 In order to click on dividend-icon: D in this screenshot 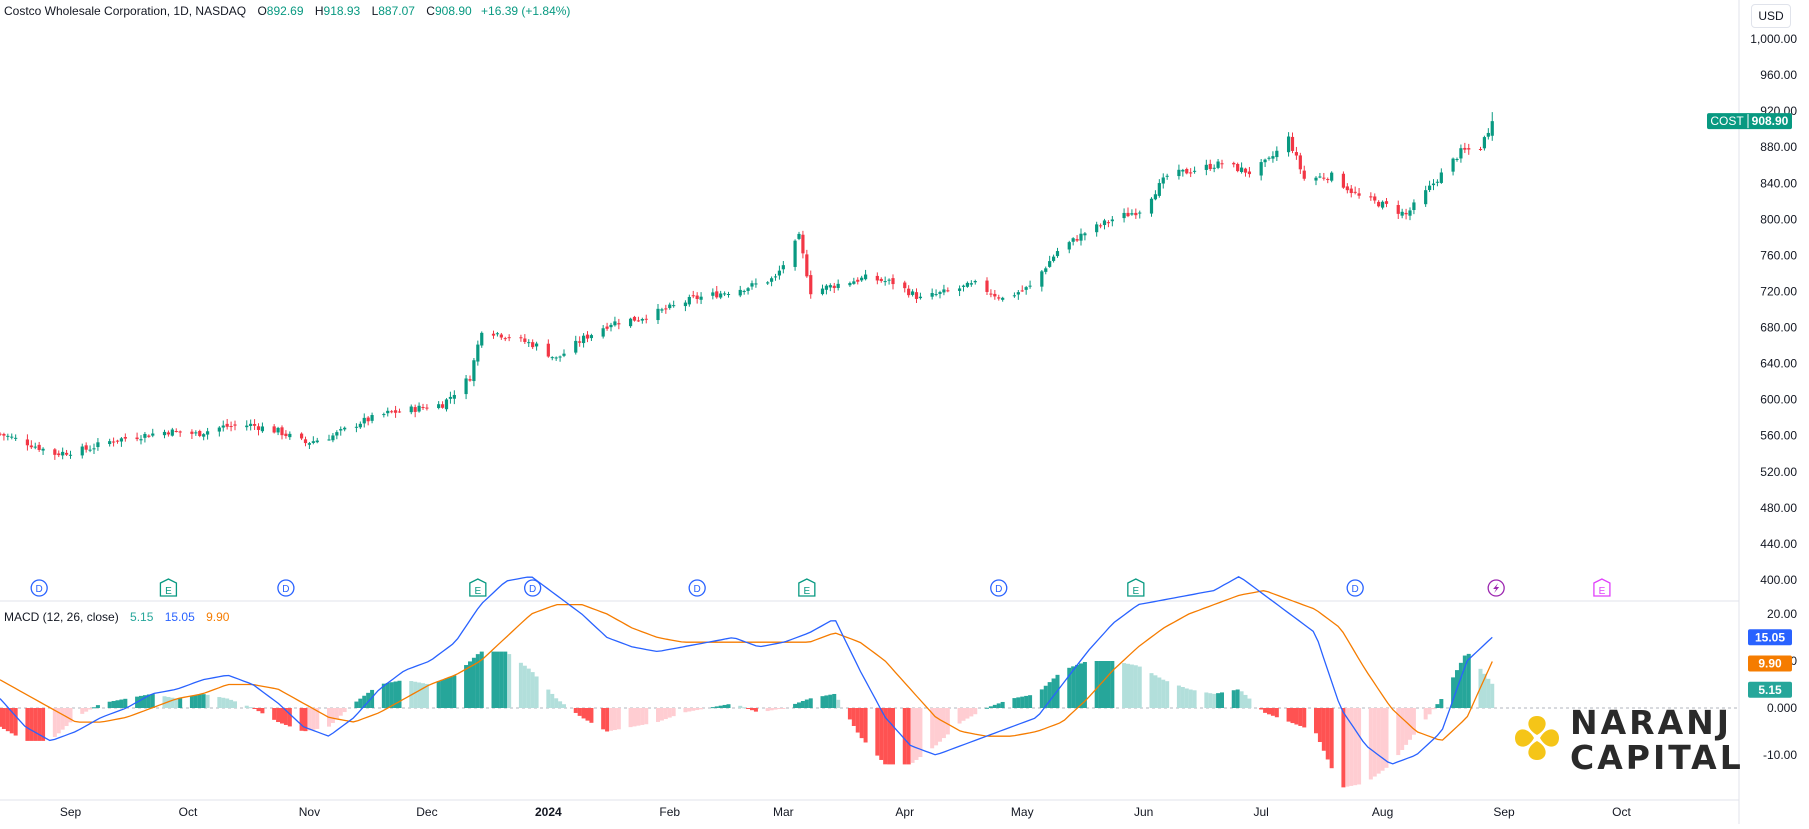, I will do `click(39, 588)`.